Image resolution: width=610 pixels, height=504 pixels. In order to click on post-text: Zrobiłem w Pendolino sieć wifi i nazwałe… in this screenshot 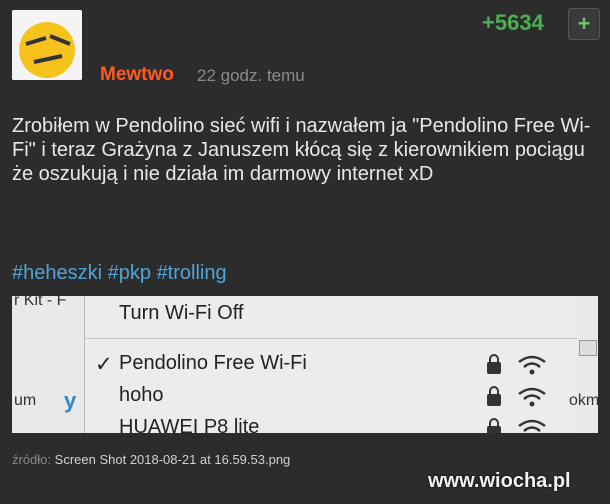, I will do `click(301, 150)`.